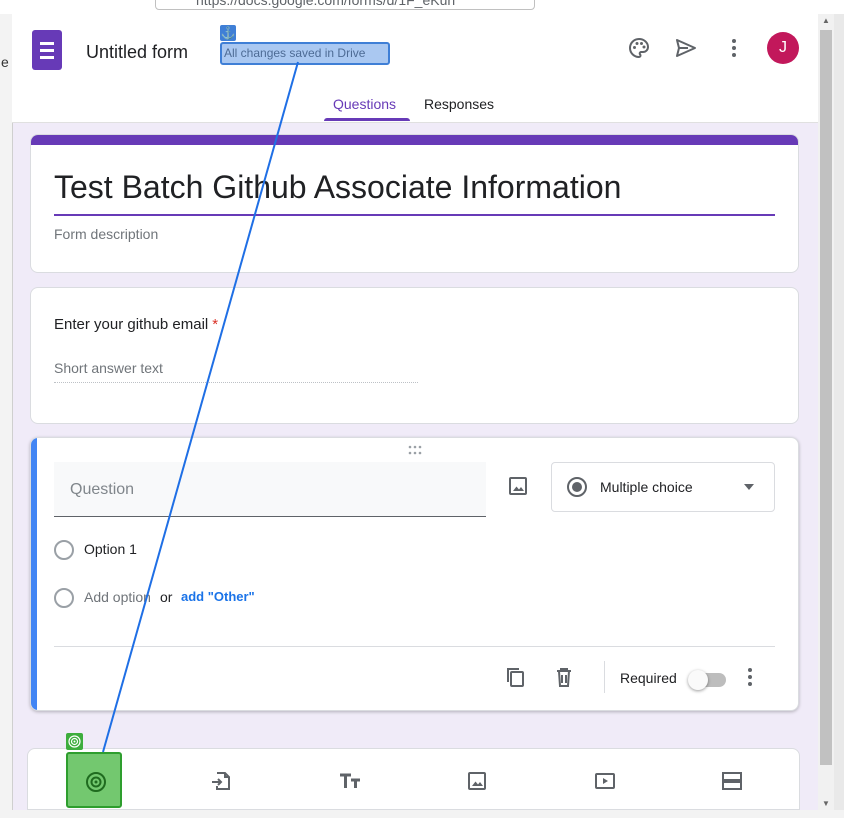 This screenshot has height=818, width=844. Describe the element at coordinates (414, 140) in the screenshot. I see `title-card-accent` at that location.